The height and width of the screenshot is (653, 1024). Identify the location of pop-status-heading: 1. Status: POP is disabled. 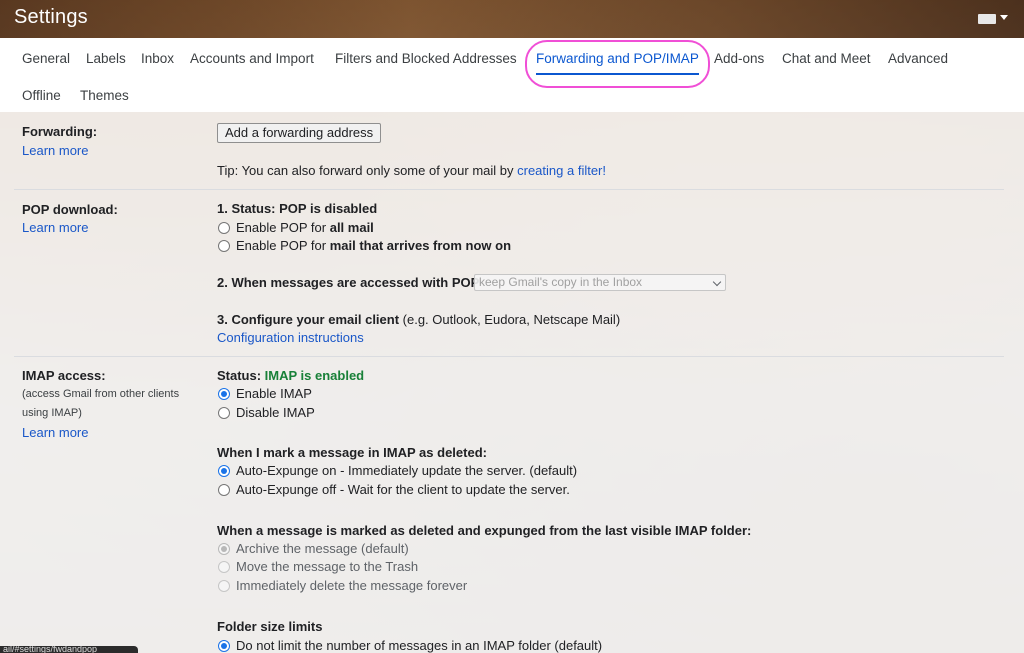
(297, 208).